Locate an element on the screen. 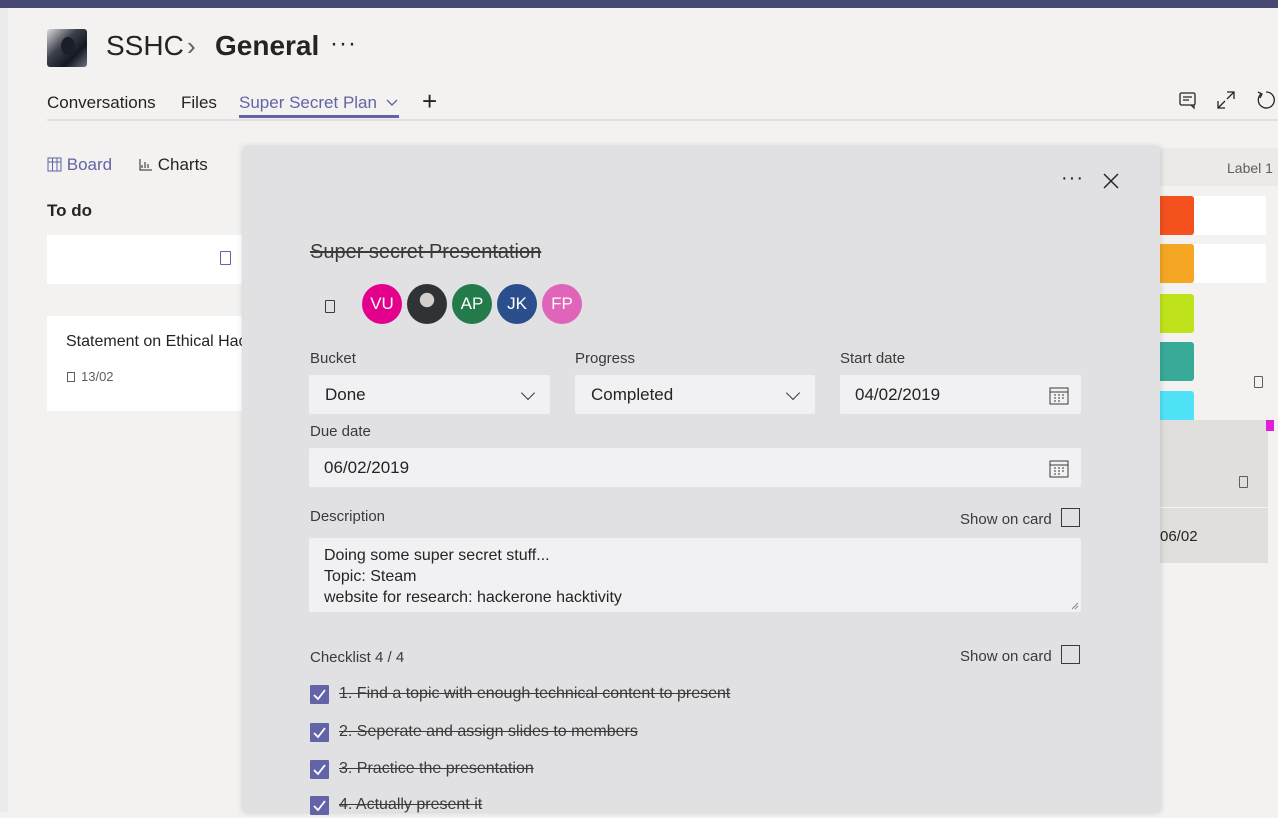  description-label: Description is located at coordinates (348, 516).